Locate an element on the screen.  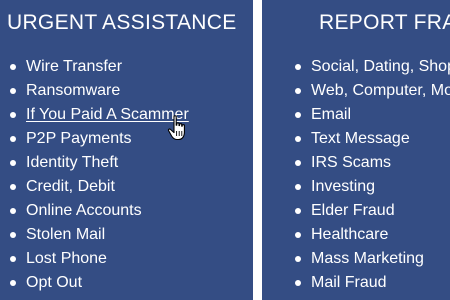
urgent-assistance-title: URGENT ASSISTANCE is located at coordinates (122, 22).